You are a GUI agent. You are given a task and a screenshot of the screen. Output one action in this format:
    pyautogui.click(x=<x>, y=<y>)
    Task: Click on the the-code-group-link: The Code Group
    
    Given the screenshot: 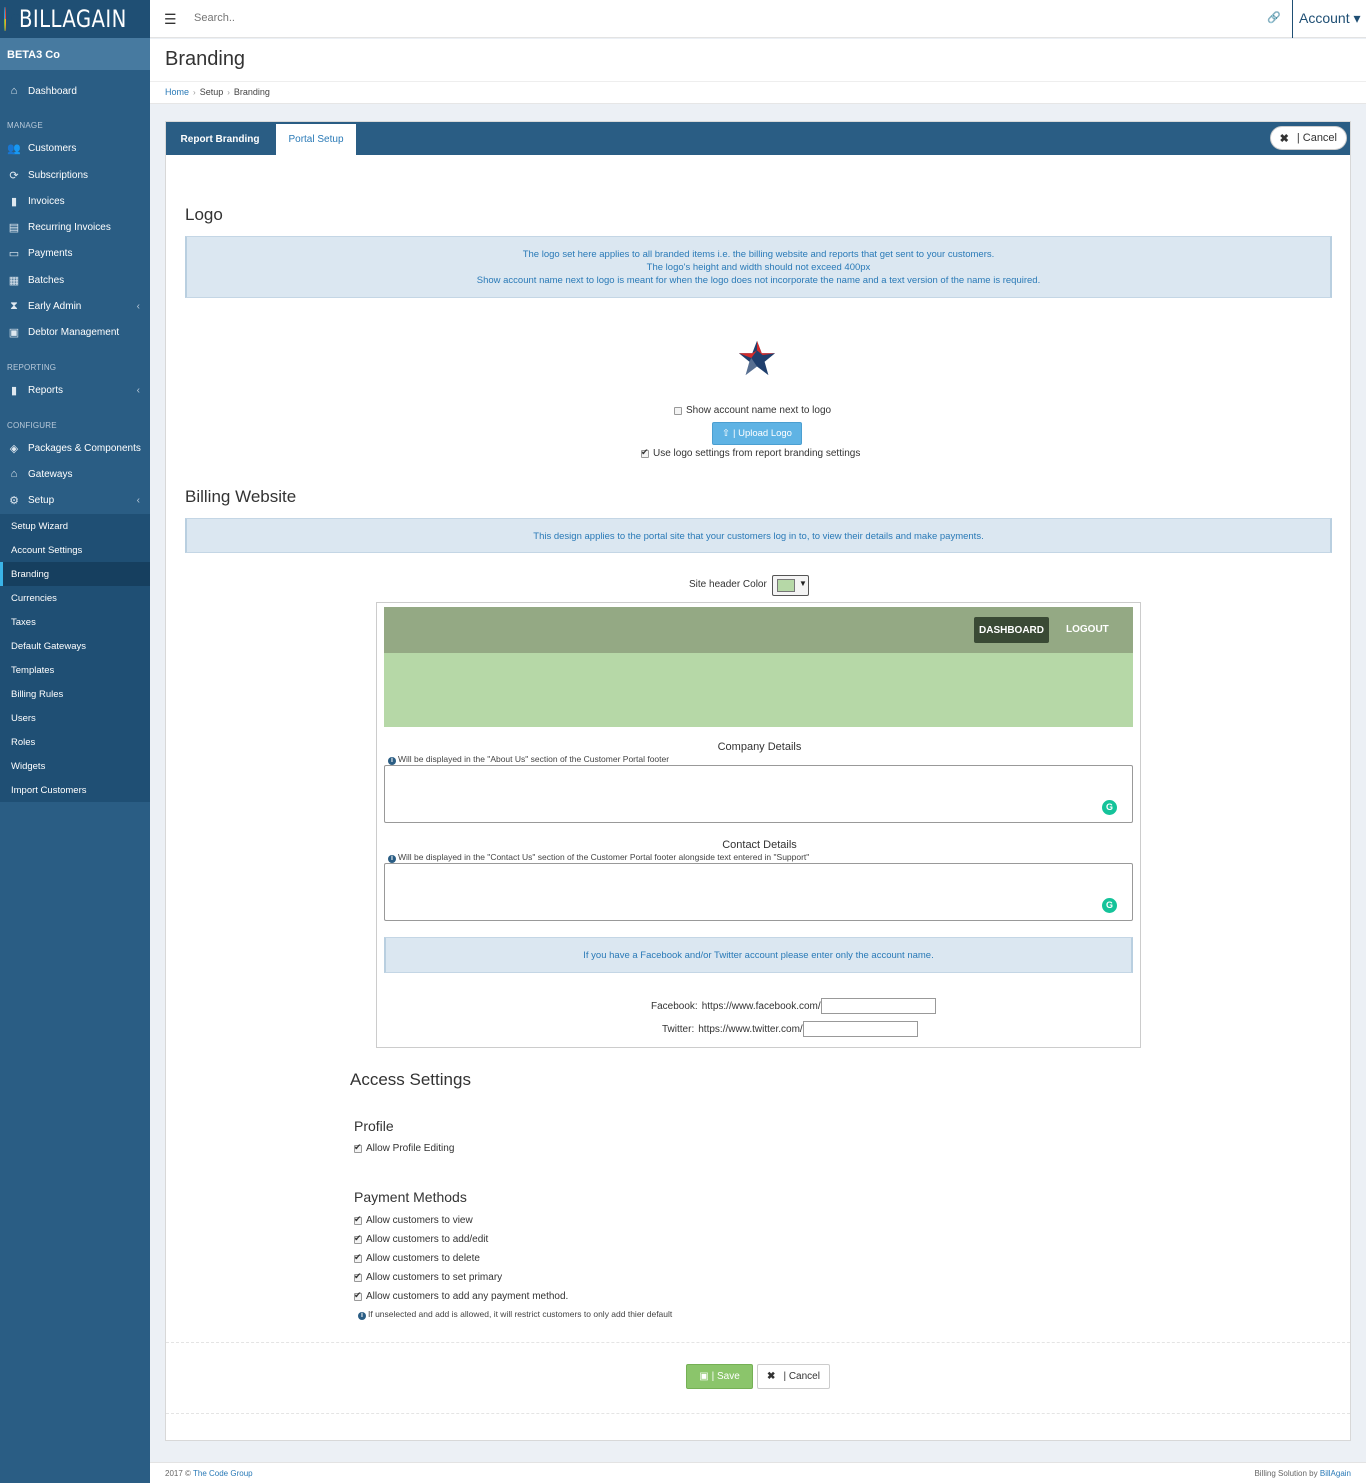 What is the action you would take?
    pyautogui.click(x=223, y=1473)
    